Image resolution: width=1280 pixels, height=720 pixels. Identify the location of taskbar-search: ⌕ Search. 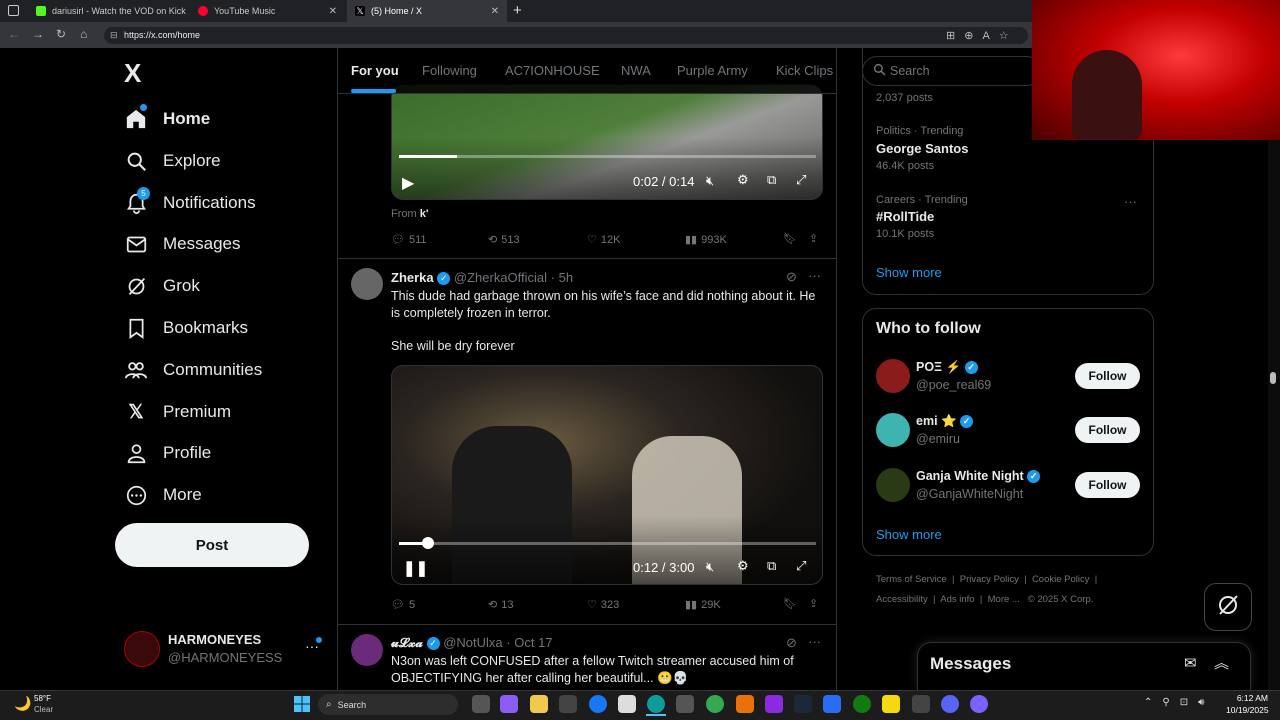
(388, 704).